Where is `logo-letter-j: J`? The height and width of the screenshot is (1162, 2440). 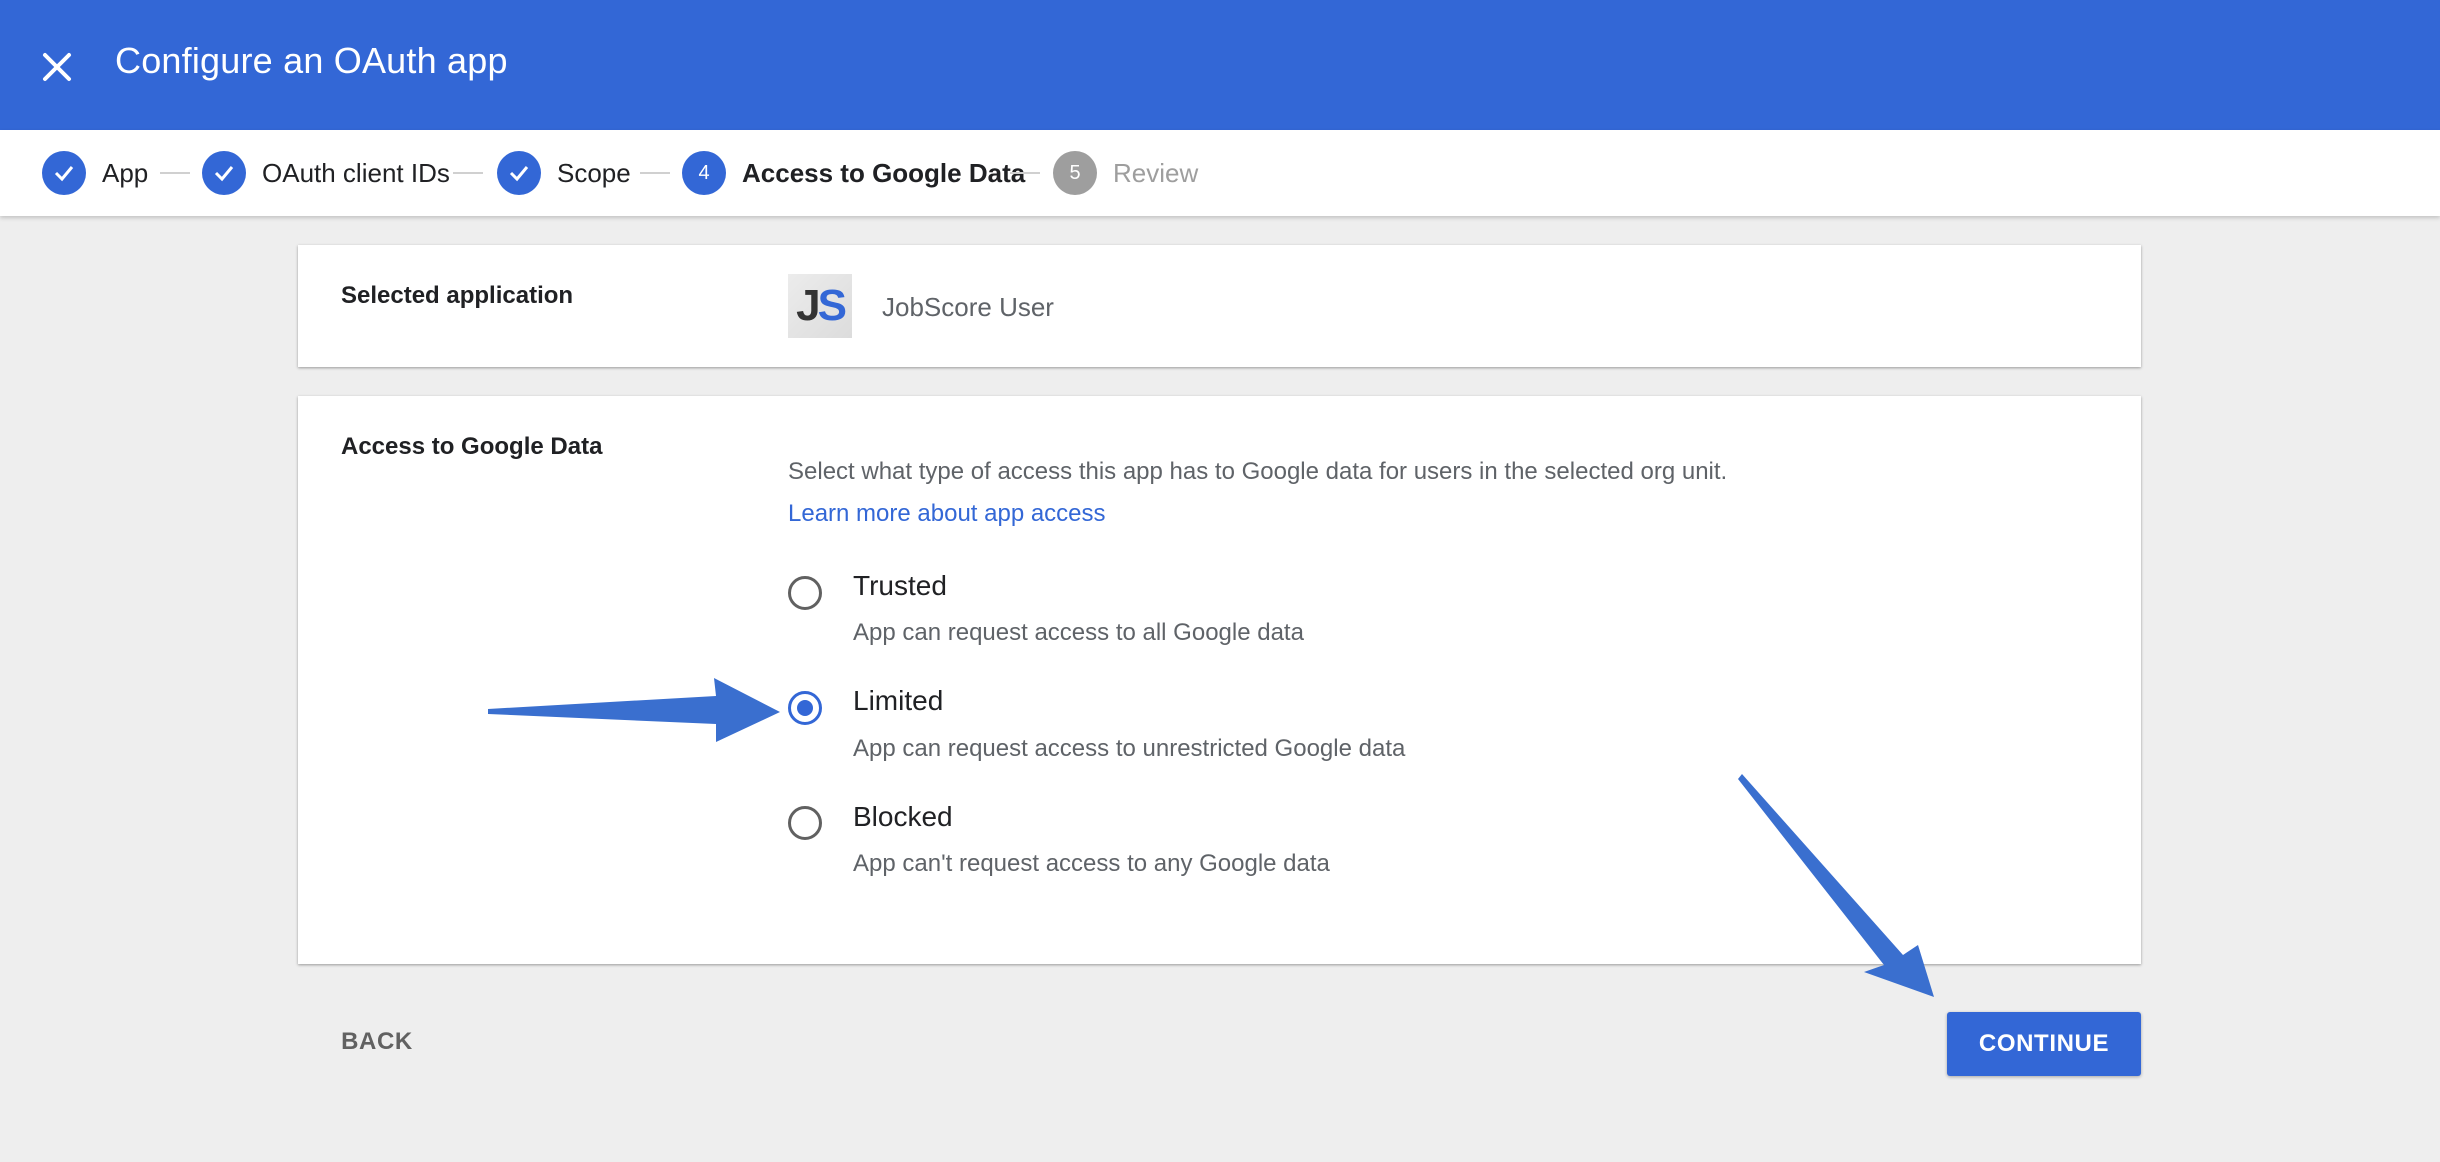
logo-letter-j: J is located at coordinates (808, 305).